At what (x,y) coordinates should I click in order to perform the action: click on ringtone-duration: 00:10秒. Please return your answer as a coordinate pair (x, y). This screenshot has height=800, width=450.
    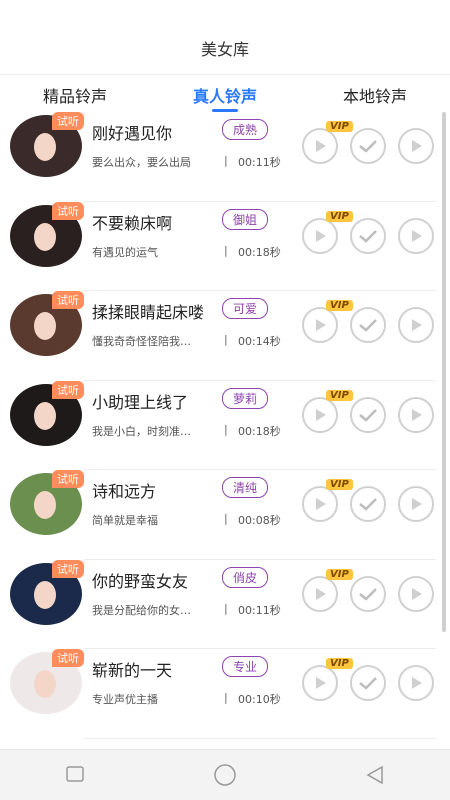
    Looking at the image, I should click on (259, 699).